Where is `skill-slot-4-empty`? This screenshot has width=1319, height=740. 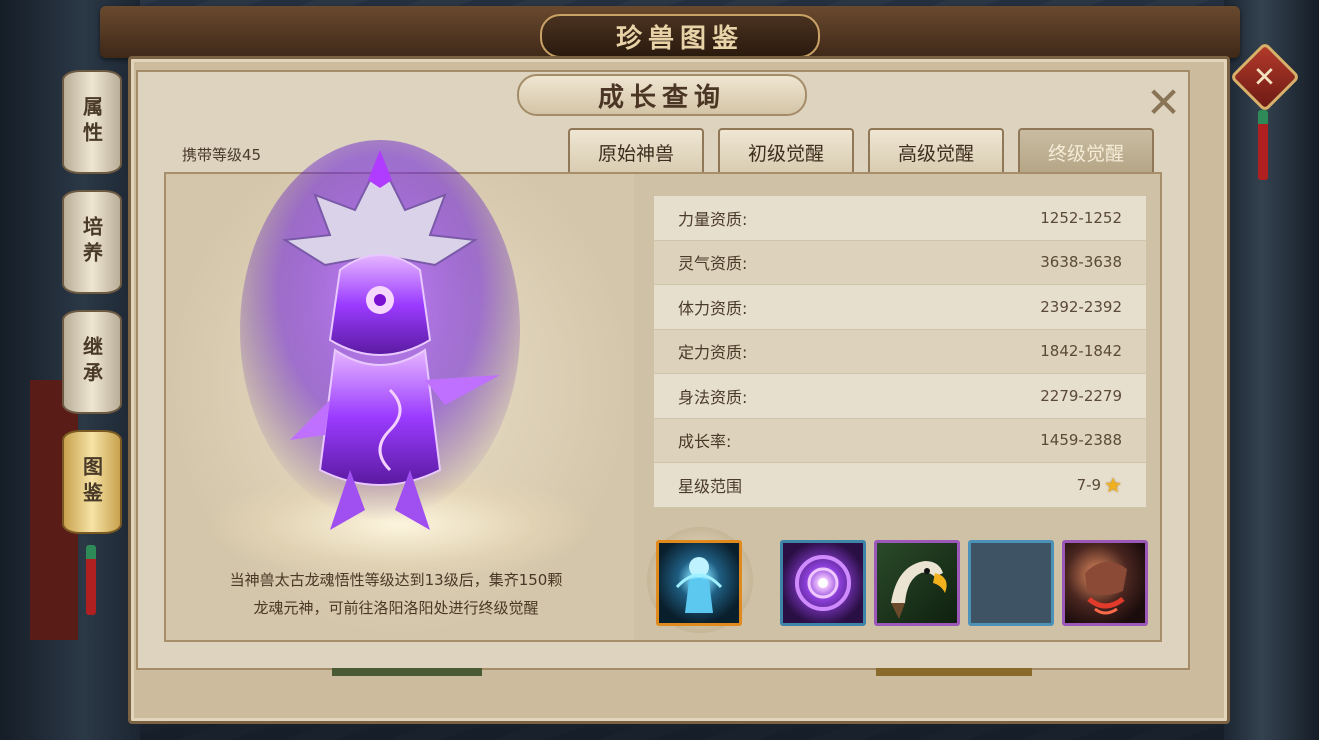 skill-slot-4-empty is located at coordinates (1011, 583).